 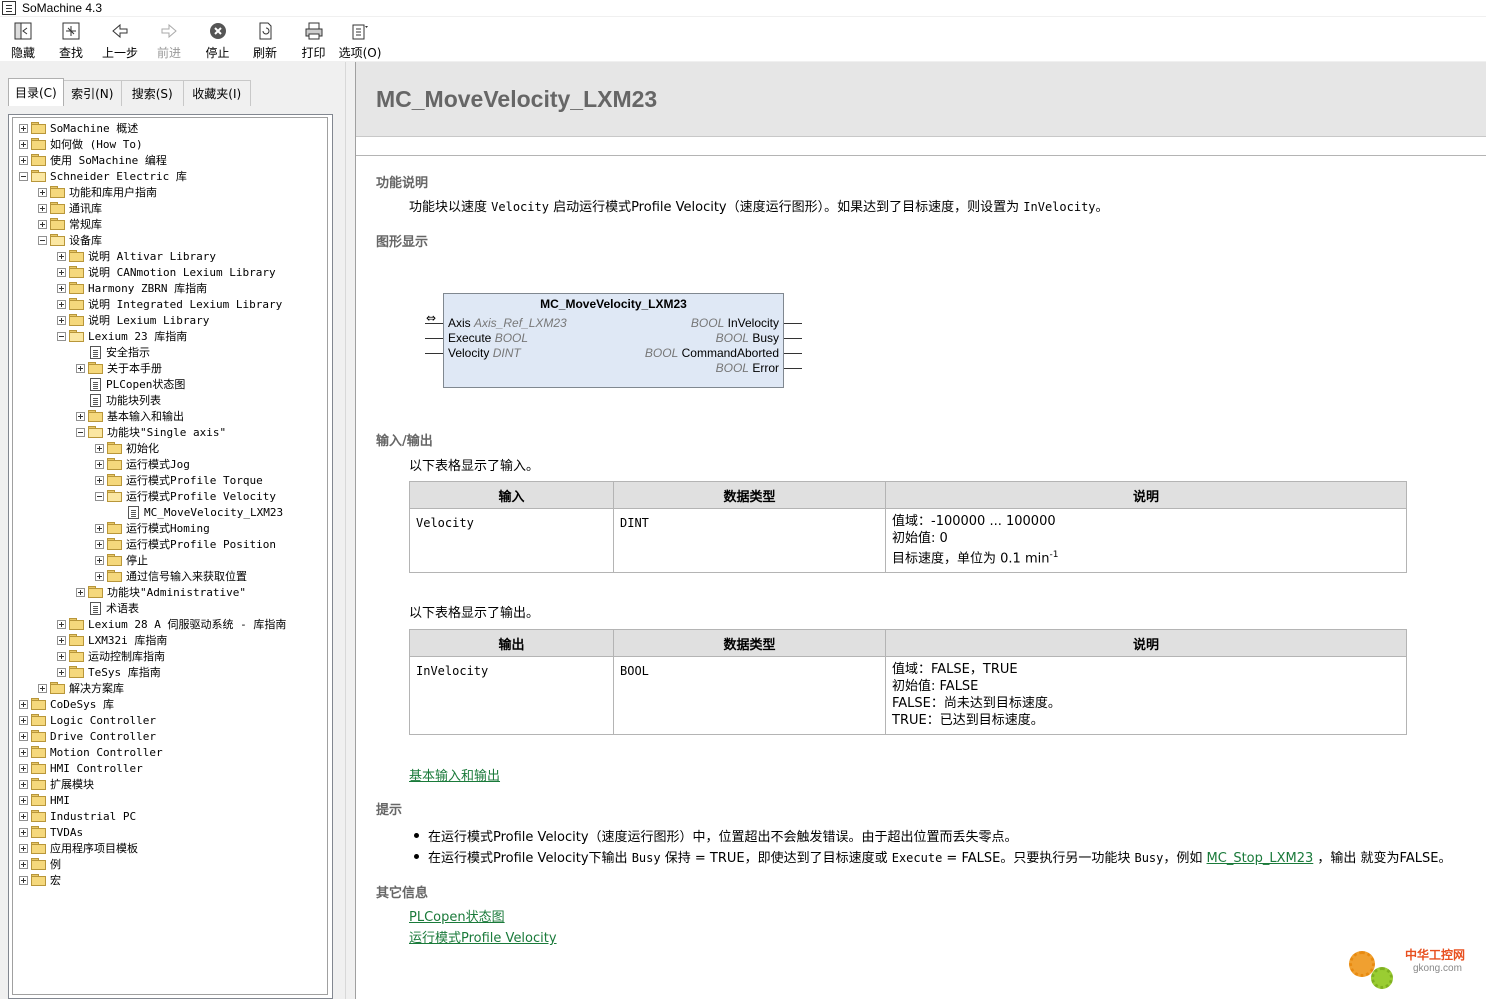 What do you see at coordinates (40, 880) in the screenshot?
I see `tree-item: 宏` at bounding box center [40, 880].